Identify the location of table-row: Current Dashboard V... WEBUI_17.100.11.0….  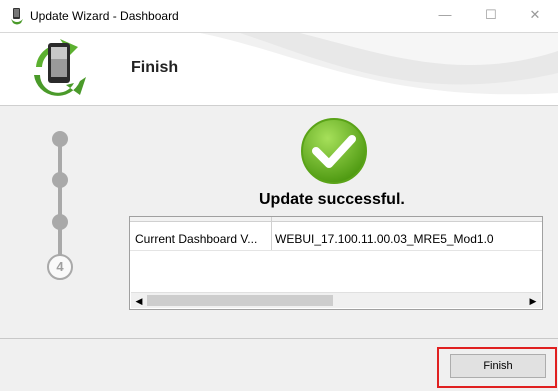
(336, 240).